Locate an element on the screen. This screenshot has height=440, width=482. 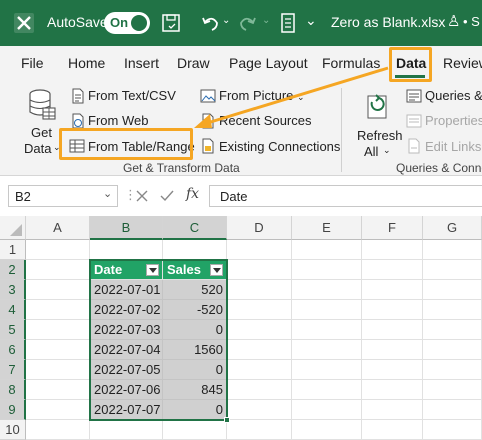
autosave-toggle: On is located at coordinates (127, 23).